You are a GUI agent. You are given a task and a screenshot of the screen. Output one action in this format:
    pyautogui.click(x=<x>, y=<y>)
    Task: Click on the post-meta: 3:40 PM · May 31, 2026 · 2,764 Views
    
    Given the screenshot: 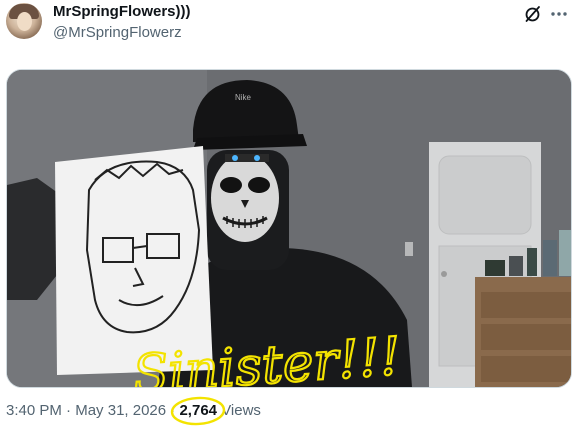 What is the action you would take?
    pyautogui.click(x=133, y=410)
    